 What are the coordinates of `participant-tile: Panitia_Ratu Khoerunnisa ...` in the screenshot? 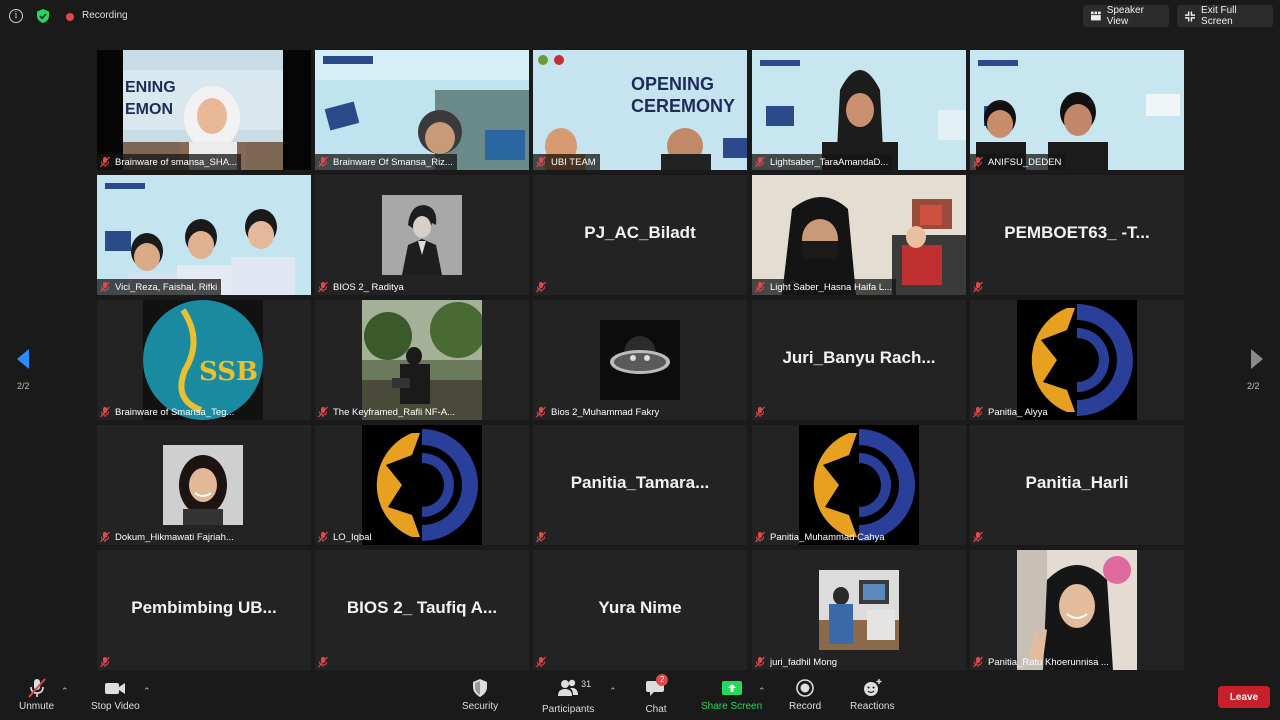 It's located at (1077, 610).